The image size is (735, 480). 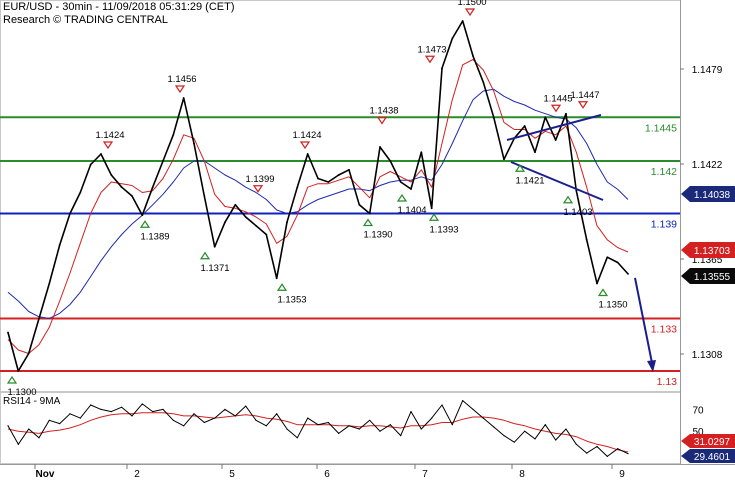 I want to click on rsi-series-group: RSI14 - 9MA, so click(x=316, y=426).